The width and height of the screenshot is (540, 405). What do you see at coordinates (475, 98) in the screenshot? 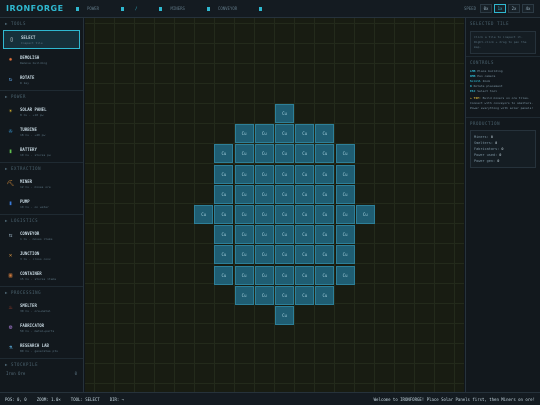
I see `tip-label: ★ TIP:` at bounding box center [475, 98].